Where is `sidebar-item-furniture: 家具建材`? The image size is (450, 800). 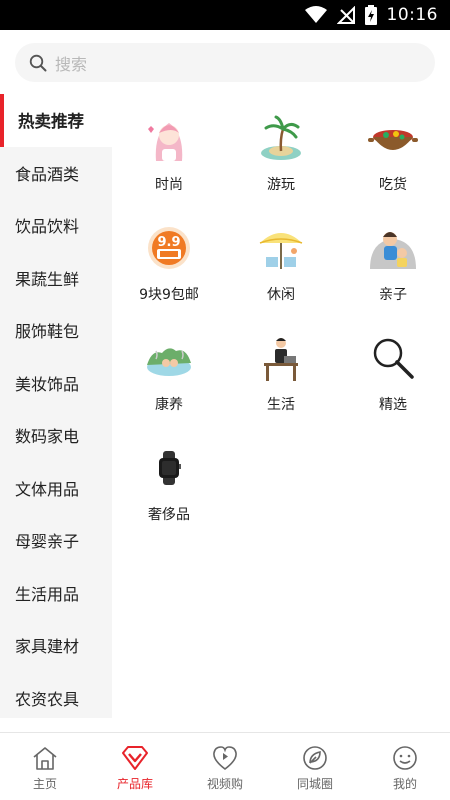 sidebar-item-furniture: 家具建材 is located at coordinates (56, 645).